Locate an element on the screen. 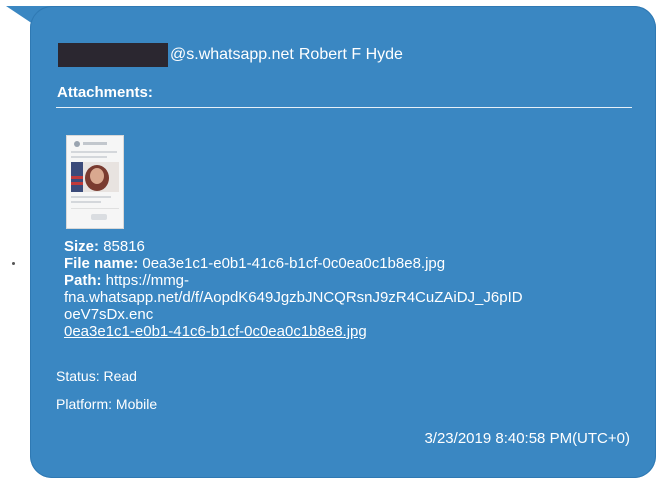 This screenshot has width=662, height=486. path-label: Path: is located at coordinates (83, 280).